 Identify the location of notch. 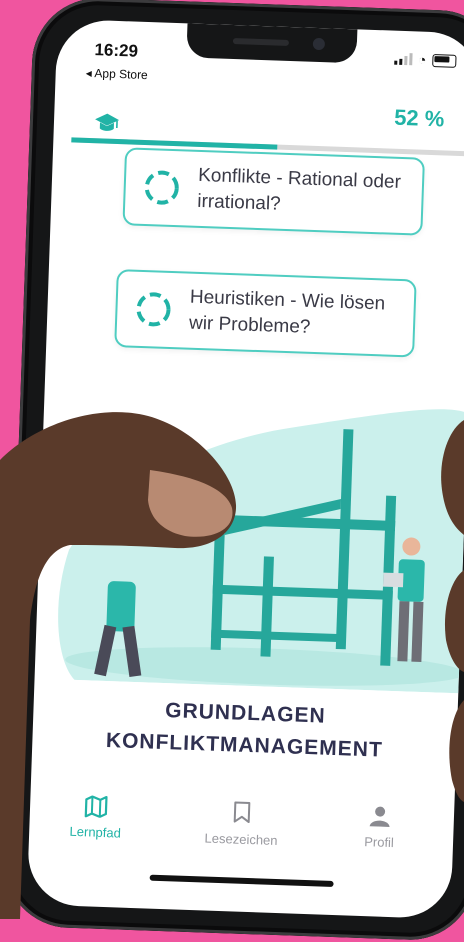
(271, 43).